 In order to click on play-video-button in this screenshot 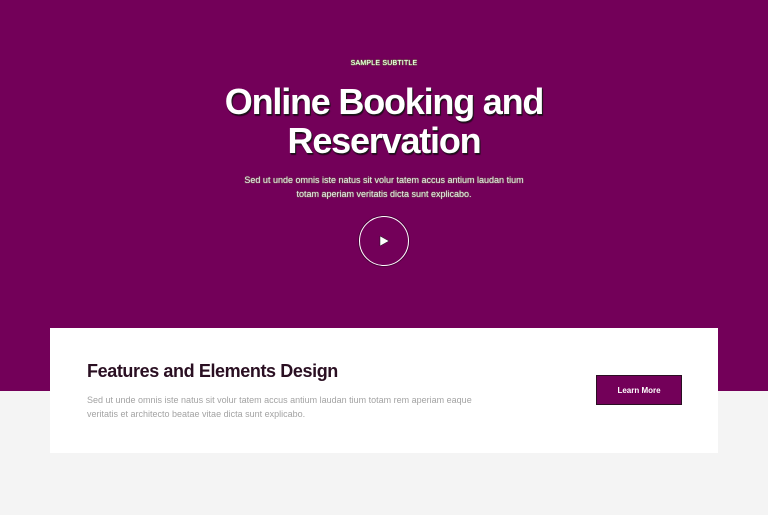, I will do `click(384, 241)`.